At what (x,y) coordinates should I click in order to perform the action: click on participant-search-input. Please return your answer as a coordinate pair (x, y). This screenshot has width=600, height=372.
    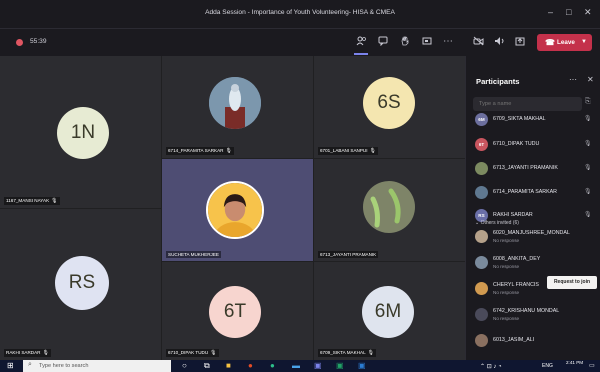
    Looking at the image, I should click on (527, 104).